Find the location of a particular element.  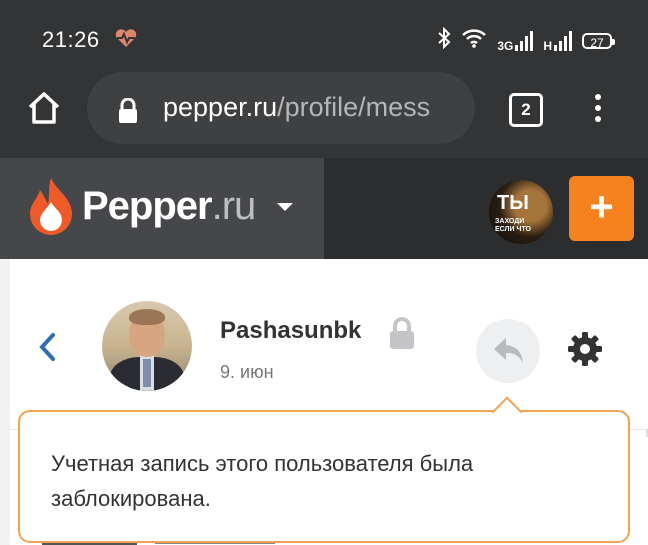

user-avatar: ТЫ ЗАХОДИ ЕСЛИ ЧТО is located at coordinates (521, 212).